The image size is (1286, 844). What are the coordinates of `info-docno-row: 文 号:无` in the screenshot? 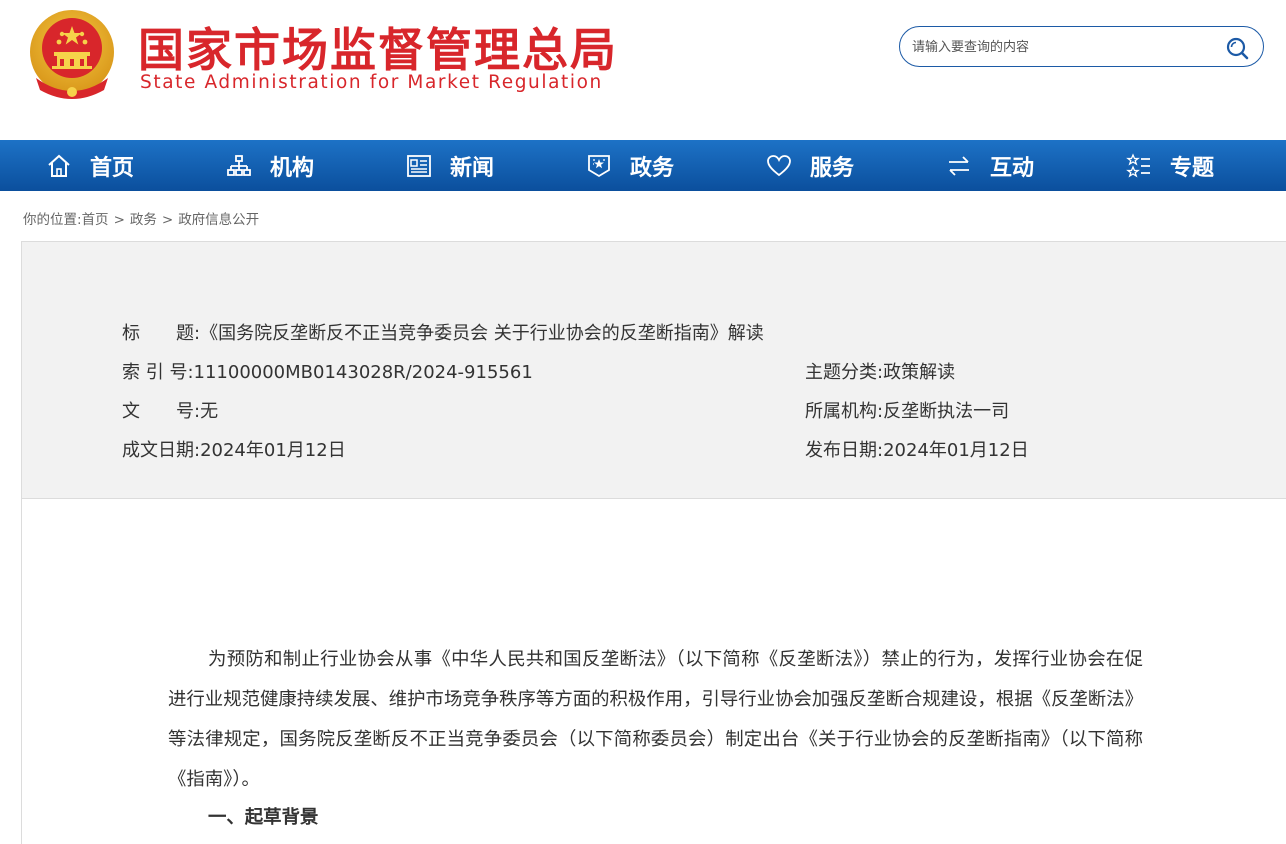 It's located at (170, 410).